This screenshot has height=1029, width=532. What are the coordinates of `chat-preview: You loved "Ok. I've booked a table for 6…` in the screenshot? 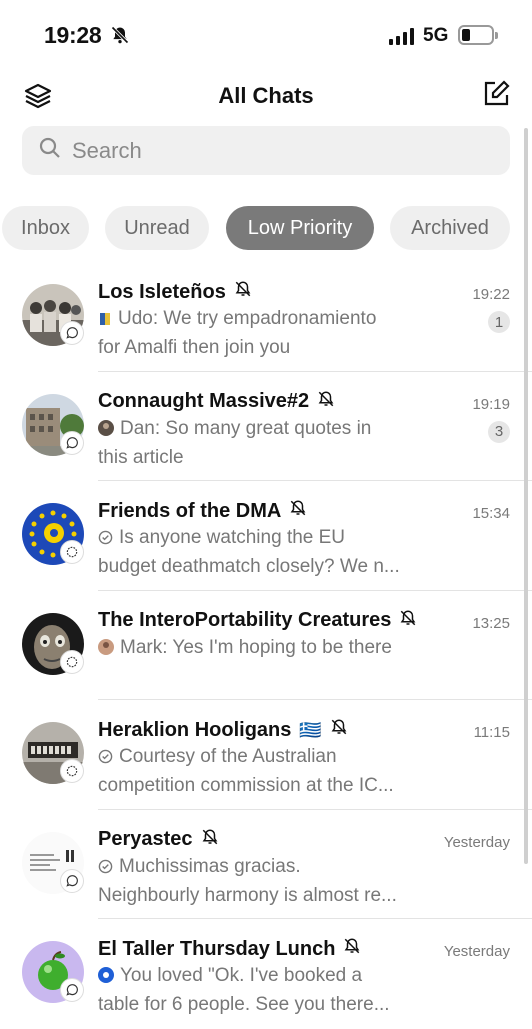 It's located at (268, 990).